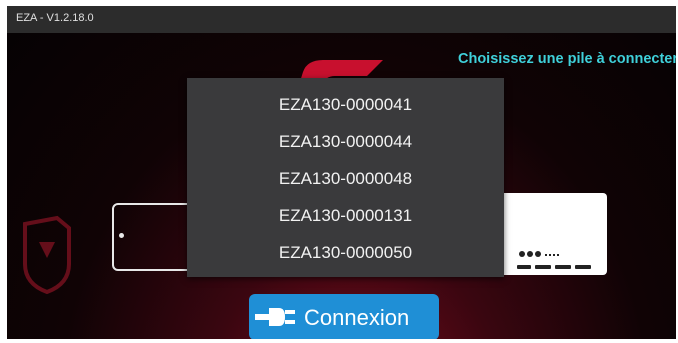 Image resolution: width=678 pixels, height=343 pixels. Describe the element at coordinates (47, 254) in the screenshot. I see `brand-watermark-icon` at that location.